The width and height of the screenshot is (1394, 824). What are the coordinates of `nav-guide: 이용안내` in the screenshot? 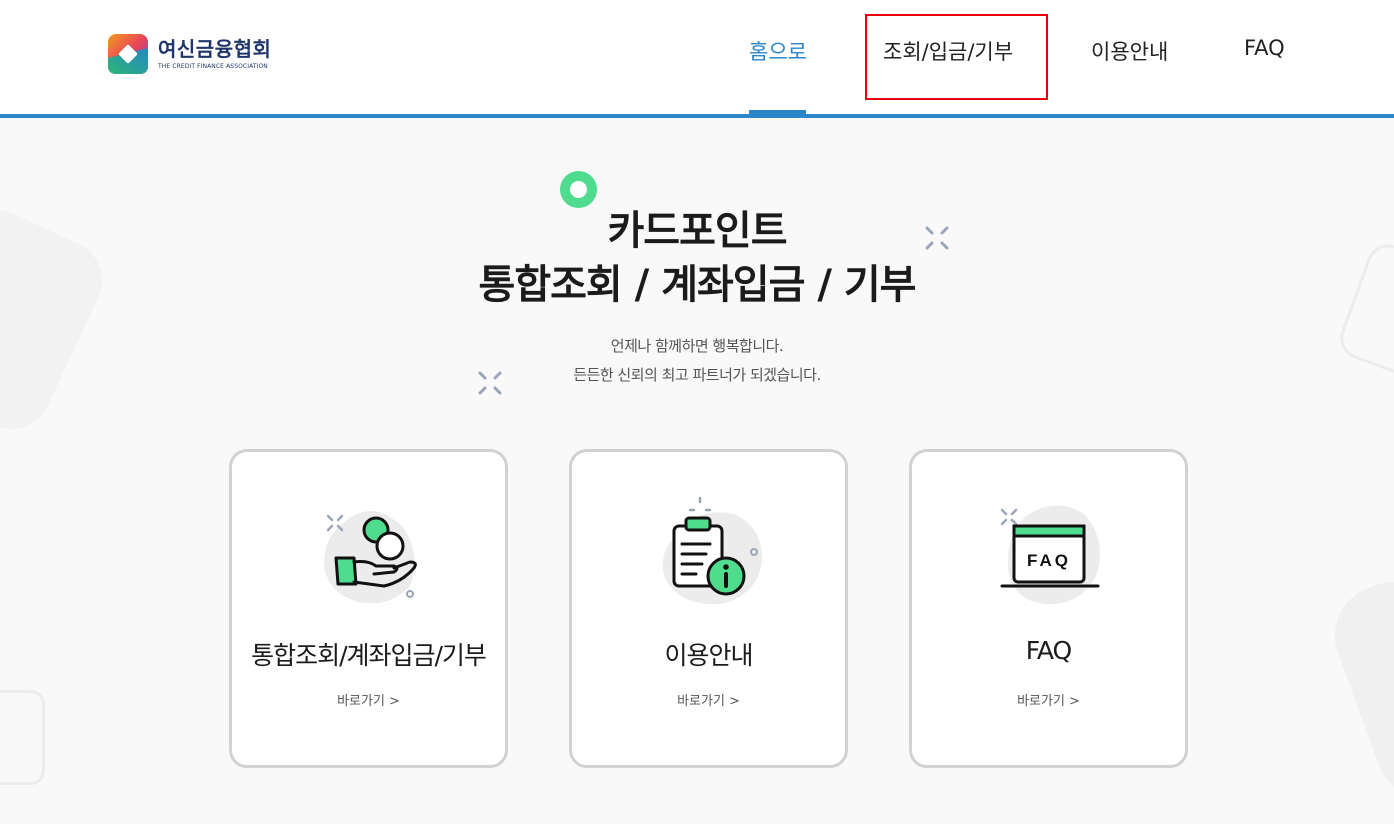 It's located at (1129, 51).